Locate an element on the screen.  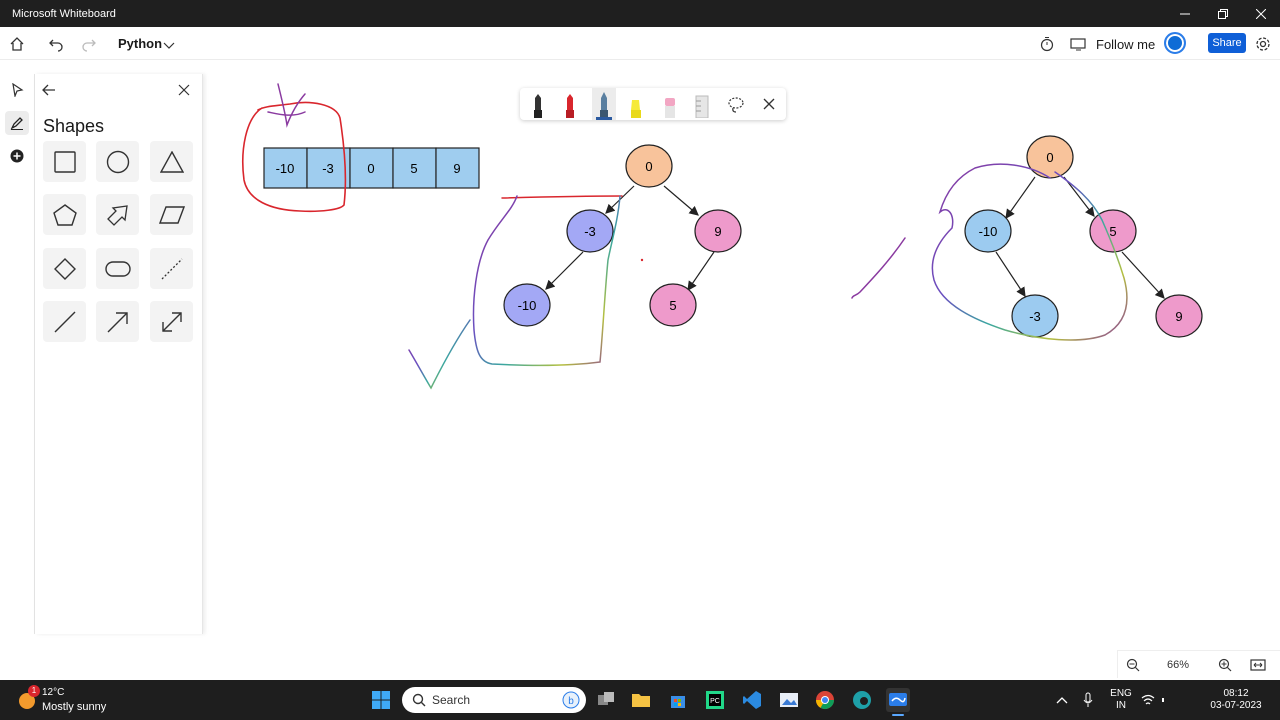
tree-node-label: 0 is located at coordinates (648, 166).